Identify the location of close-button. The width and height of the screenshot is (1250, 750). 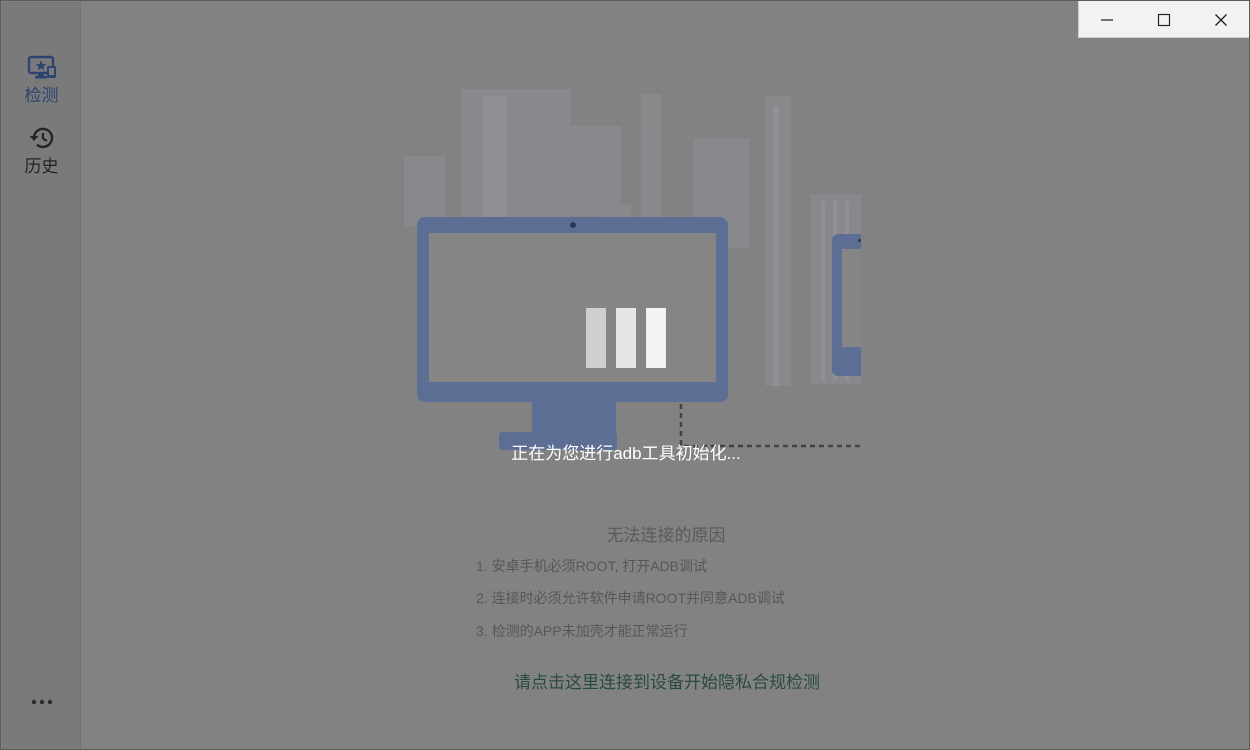
(1220, 19).